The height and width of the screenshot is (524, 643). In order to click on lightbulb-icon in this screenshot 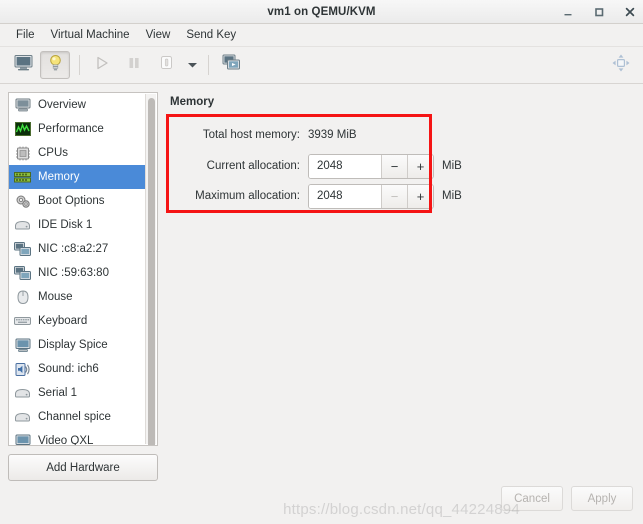, I will do `click(55, 65)`.